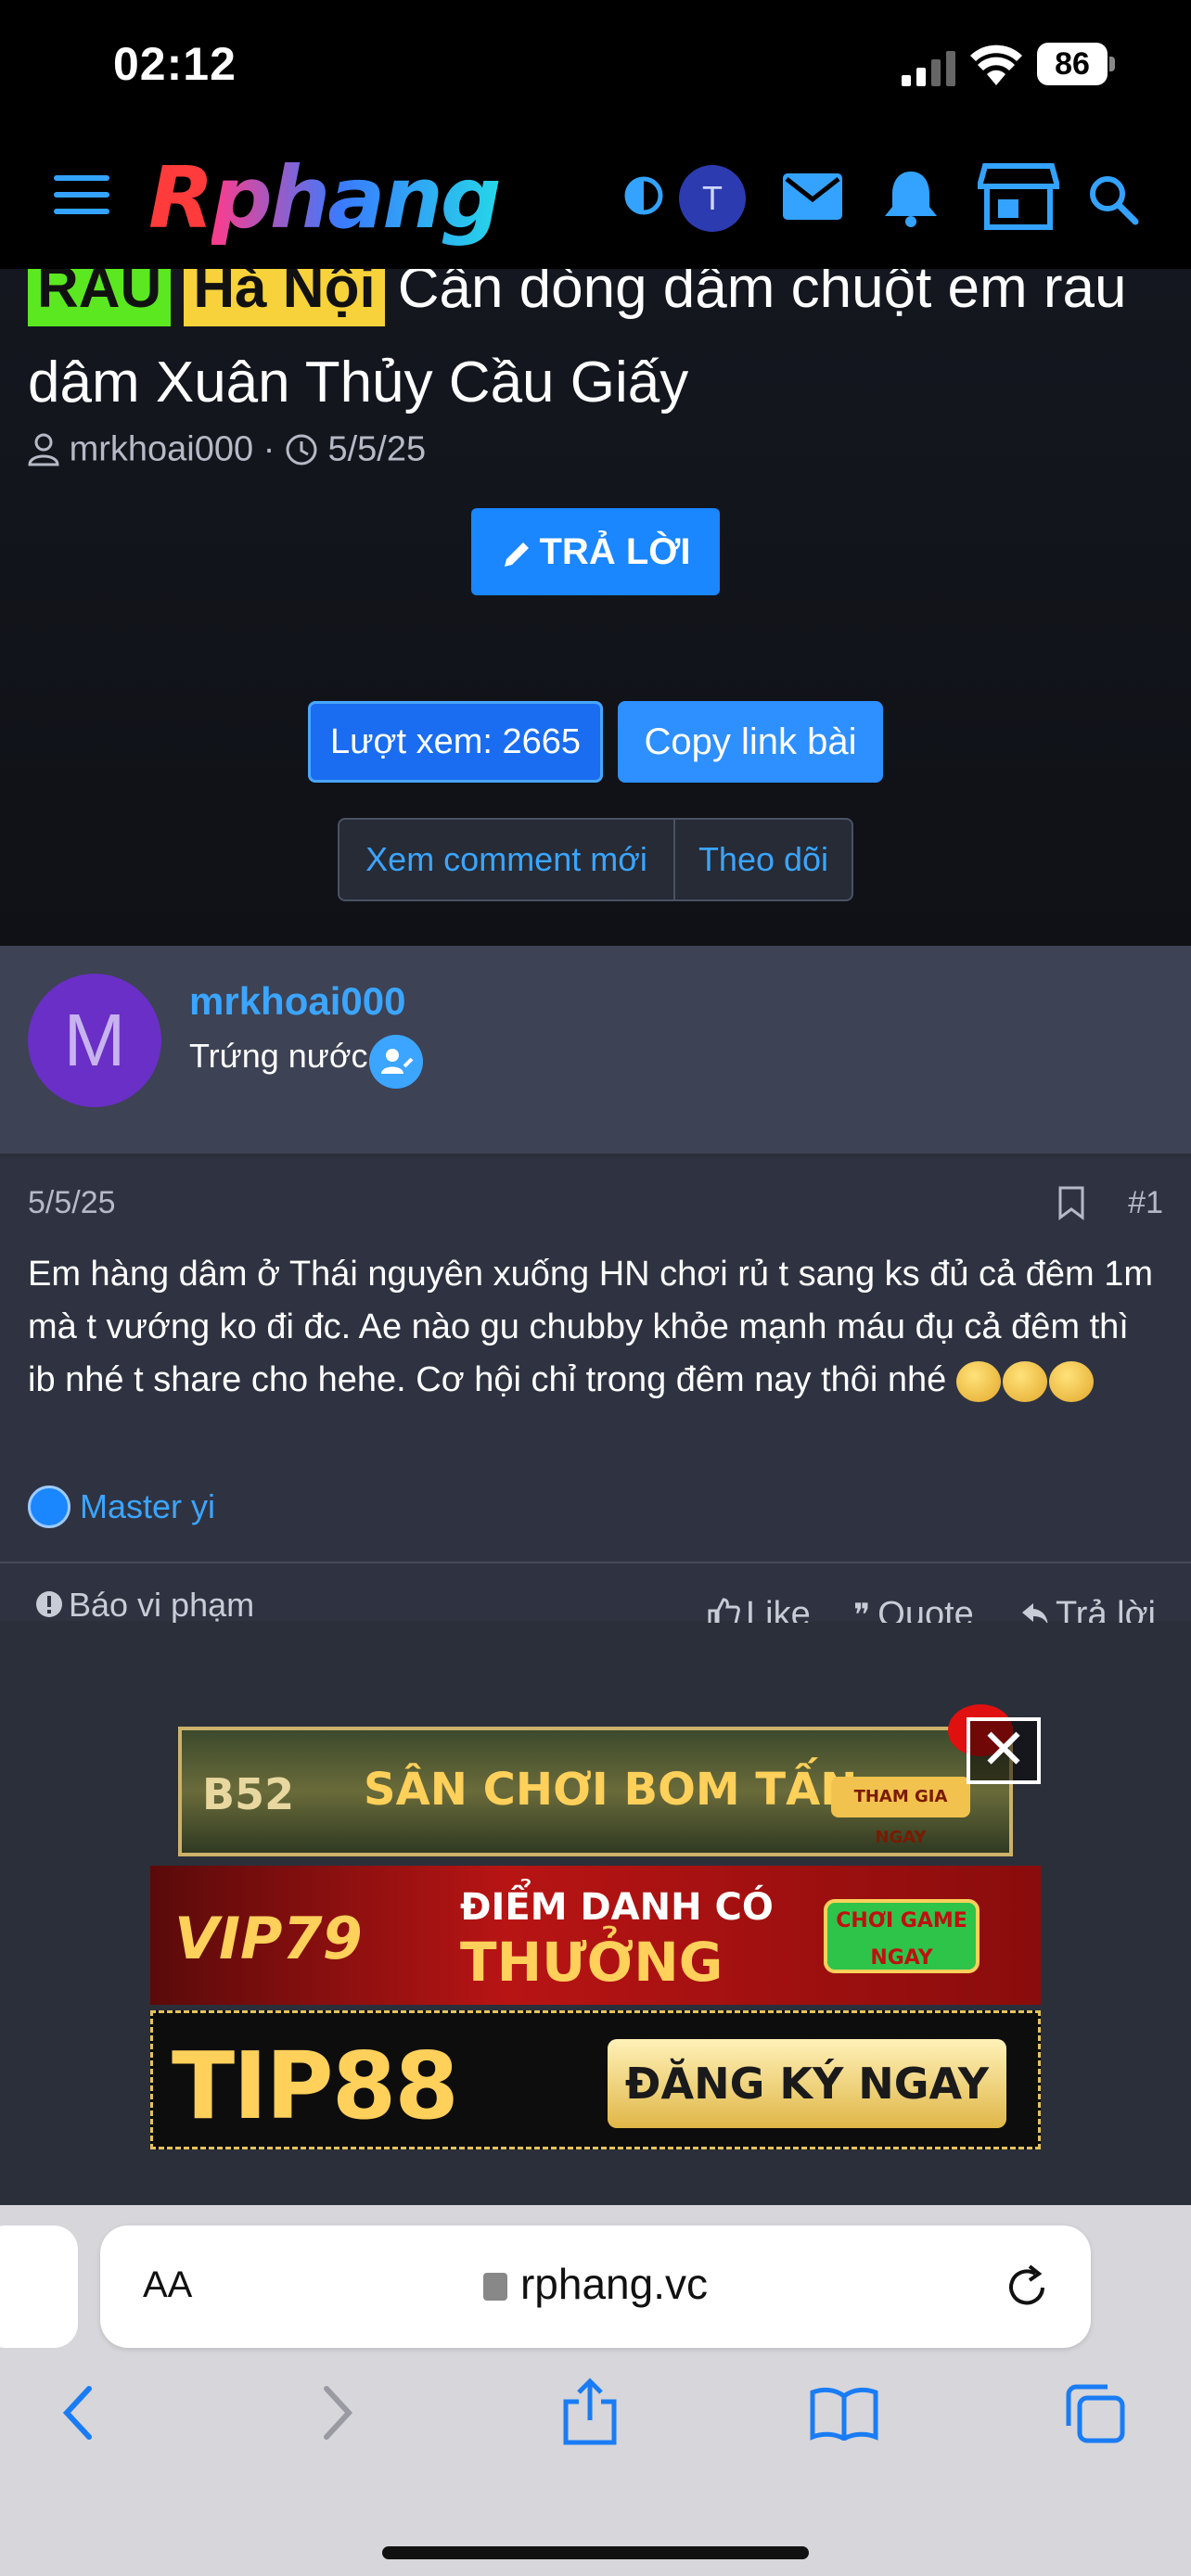 The width and height of the screenshot is (1191, 2576). I want to click on avatar: M, so click(95, 1040).